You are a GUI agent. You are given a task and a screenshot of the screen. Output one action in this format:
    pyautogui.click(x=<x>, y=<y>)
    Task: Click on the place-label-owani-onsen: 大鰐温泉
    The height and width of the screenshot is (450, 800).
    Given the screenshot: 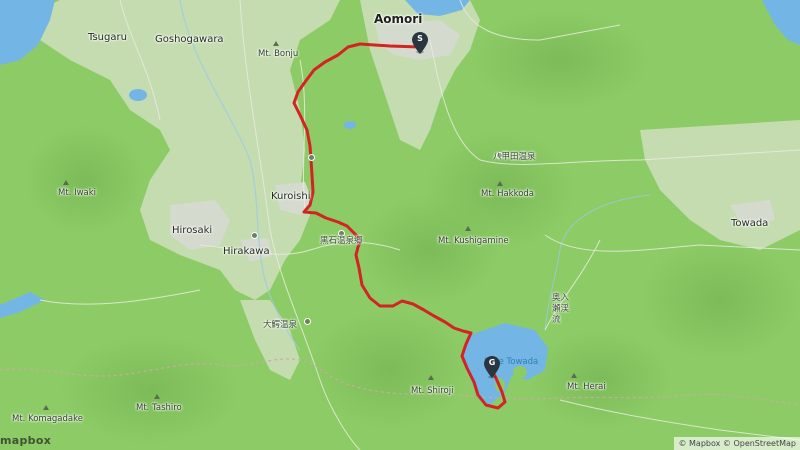 What is the action you would take?
    pyautogui.click(x=280, y=325)
    